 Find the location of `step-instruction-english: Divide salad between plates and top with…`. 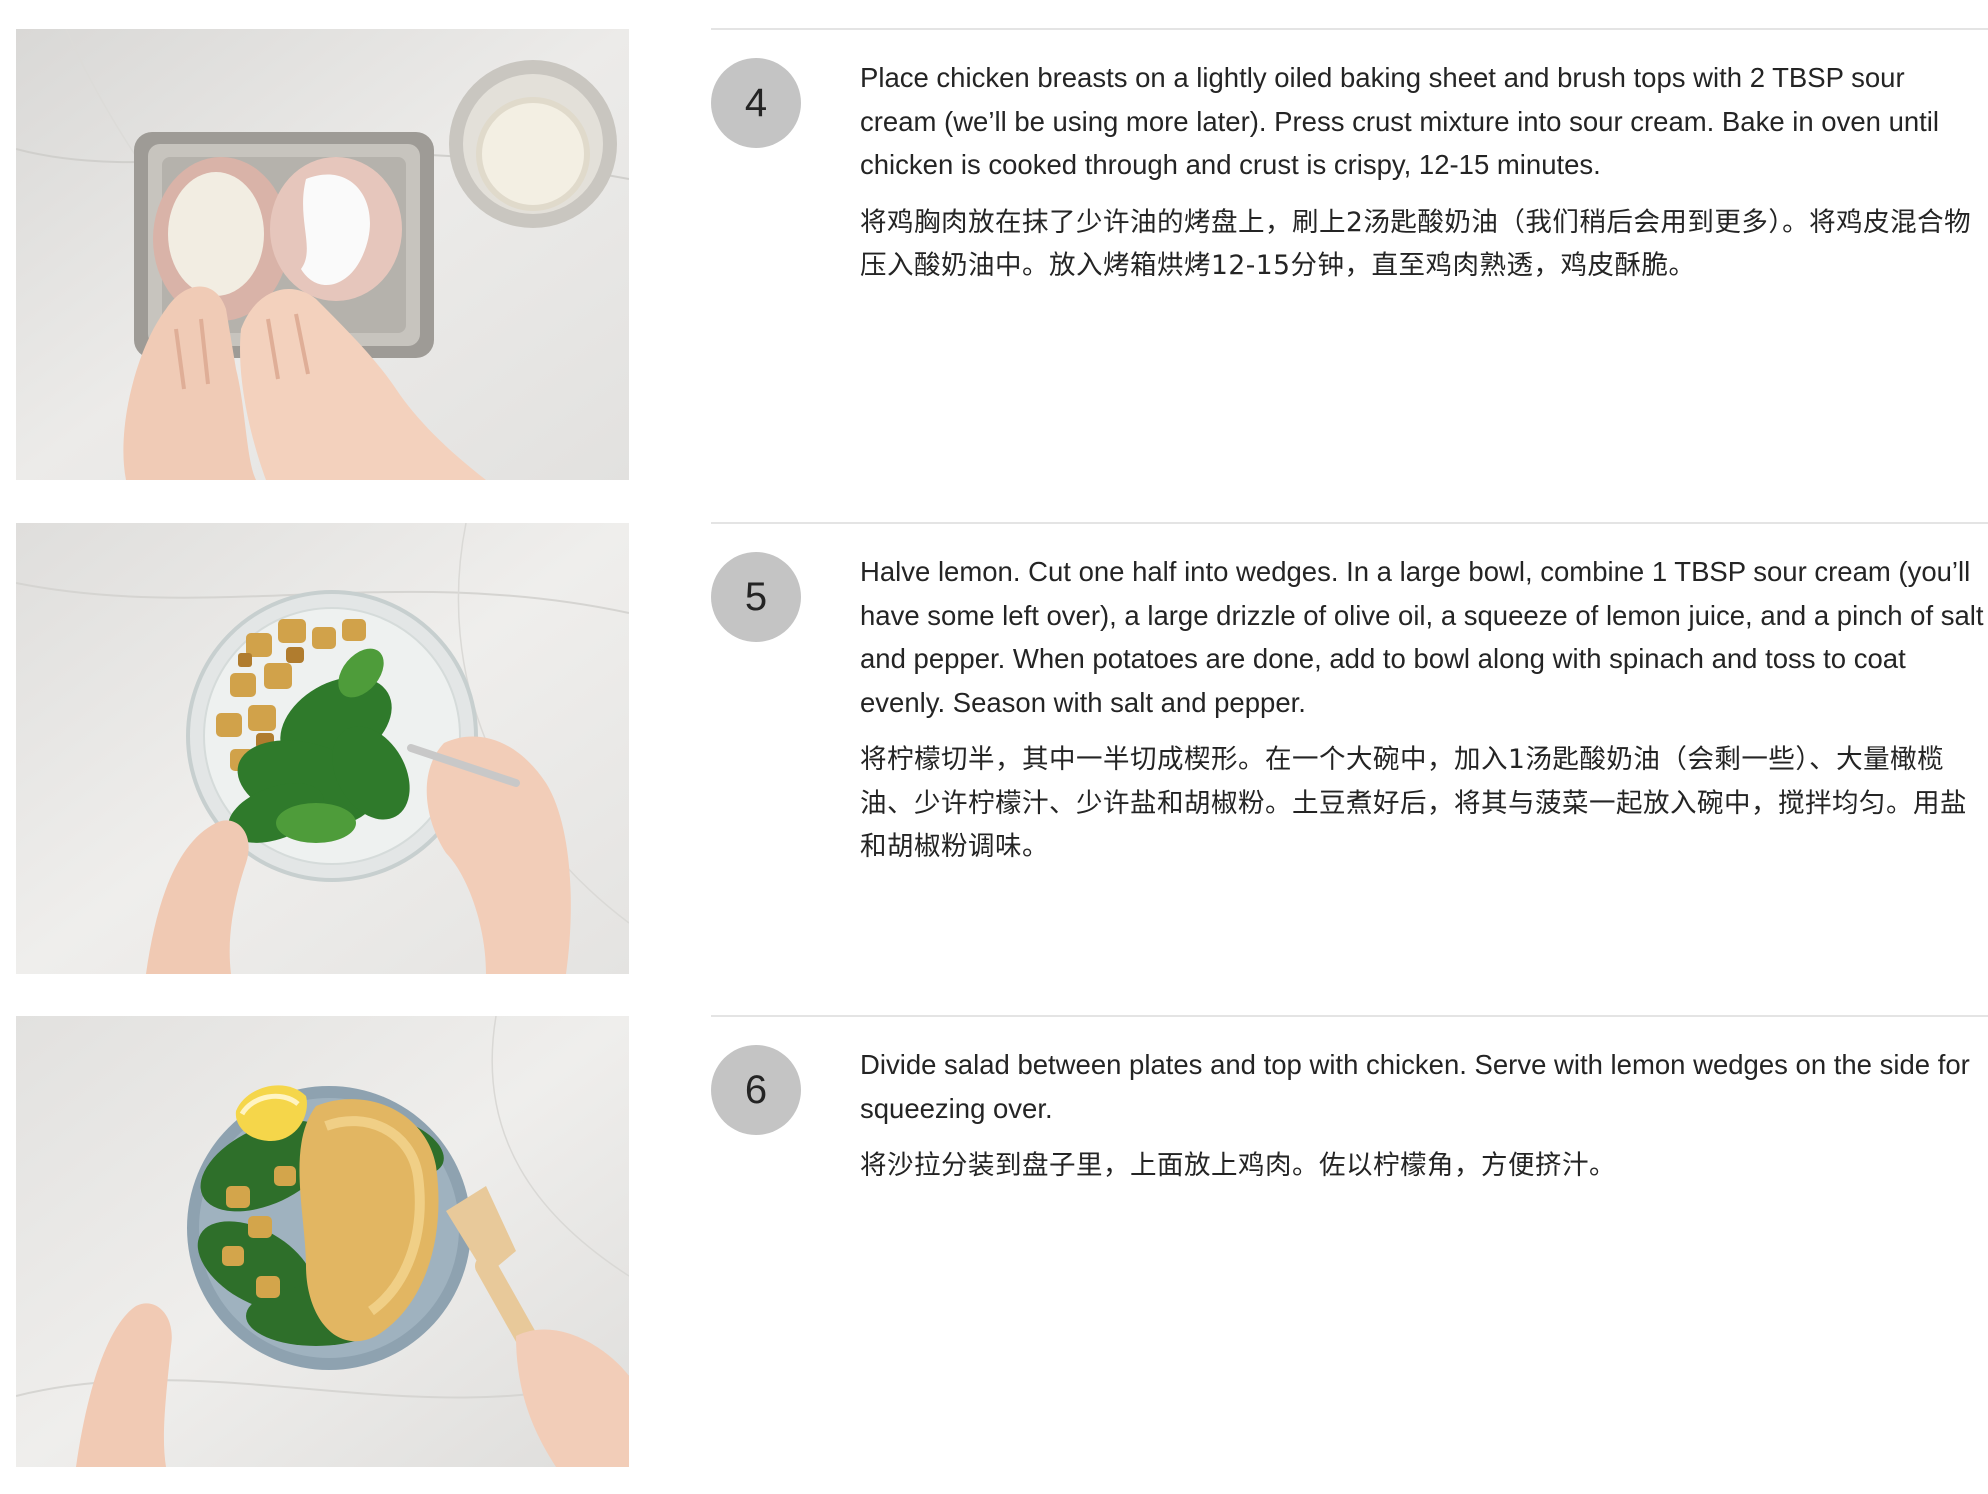

step-instruction-english: Divide salad between plates and top with… is located at coordinates (1415, 1086).